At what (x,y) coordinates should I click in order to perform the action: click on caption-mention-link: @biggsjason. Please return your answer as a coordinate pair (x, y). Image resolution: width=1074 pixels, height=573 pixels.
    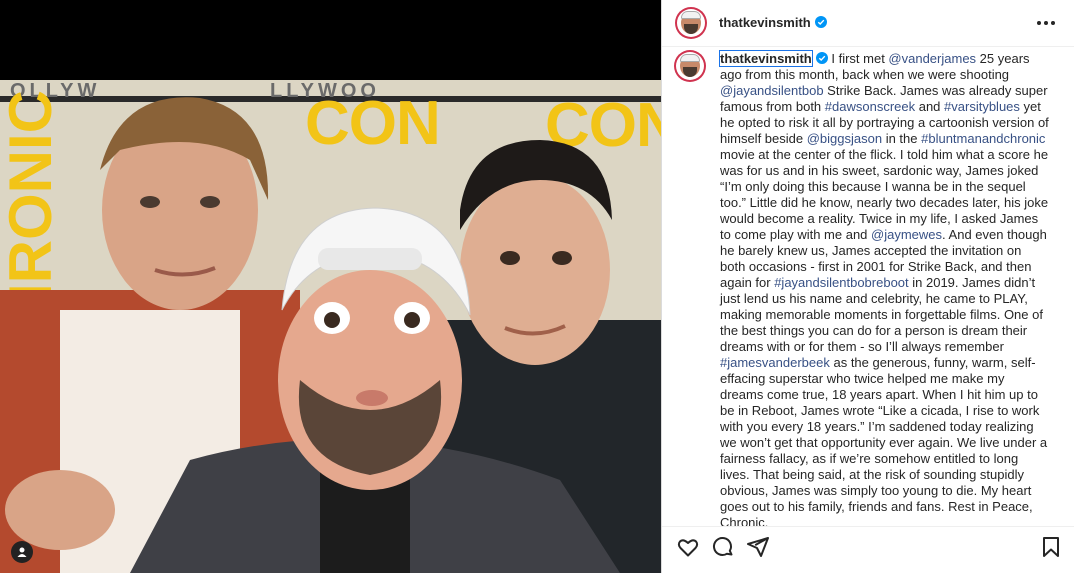
    Looking at the image, I should click on (844, 138).